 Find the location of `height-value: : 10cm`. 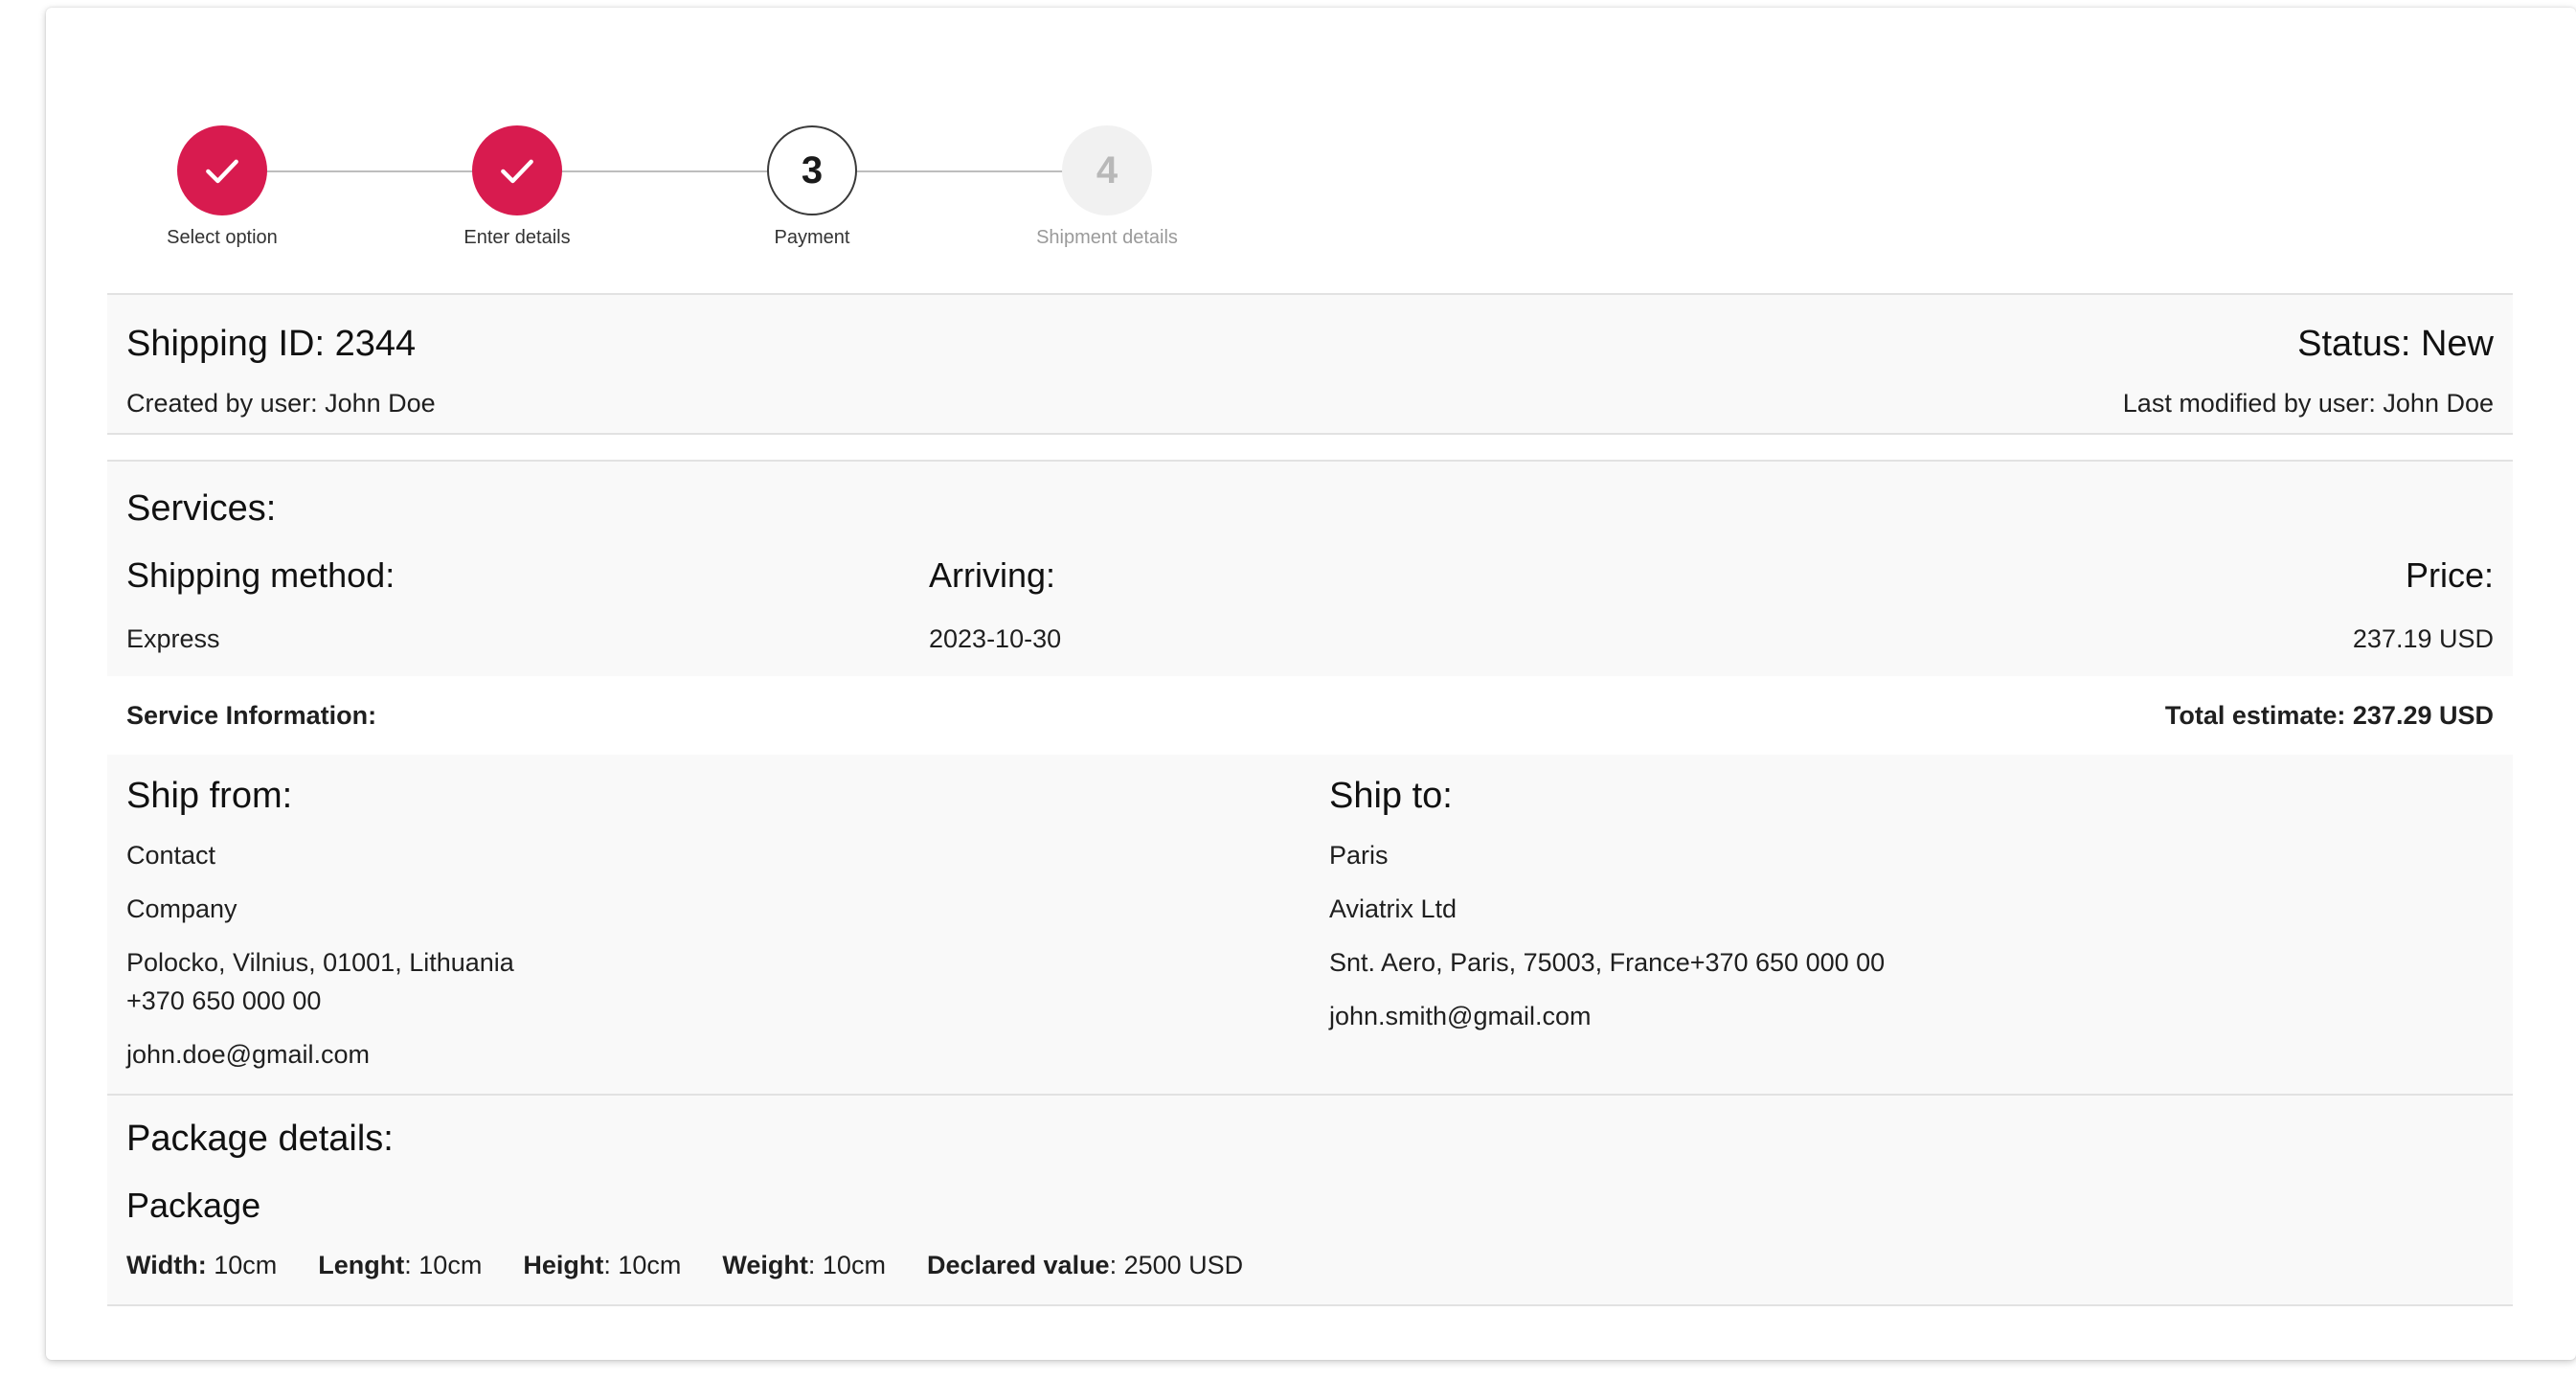

height-value: : 10cm is located at coordinates (642, 1265).